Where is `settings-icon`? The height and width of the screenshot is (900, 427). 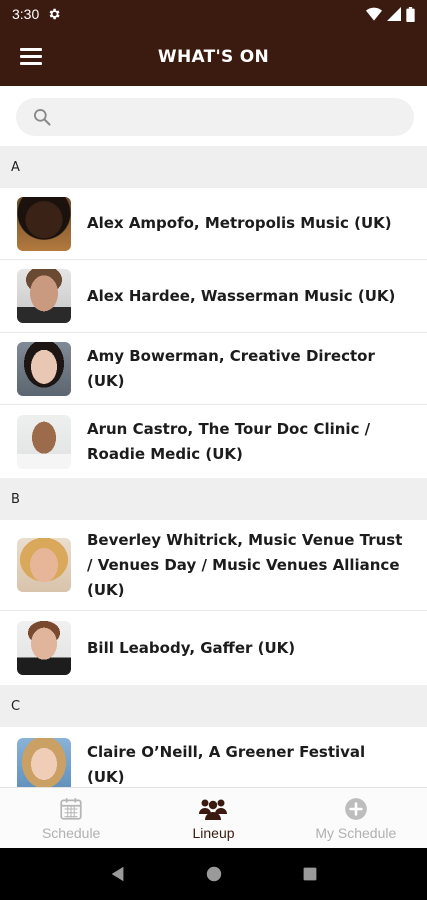 settings-icon is located at coordinates (54, 14).